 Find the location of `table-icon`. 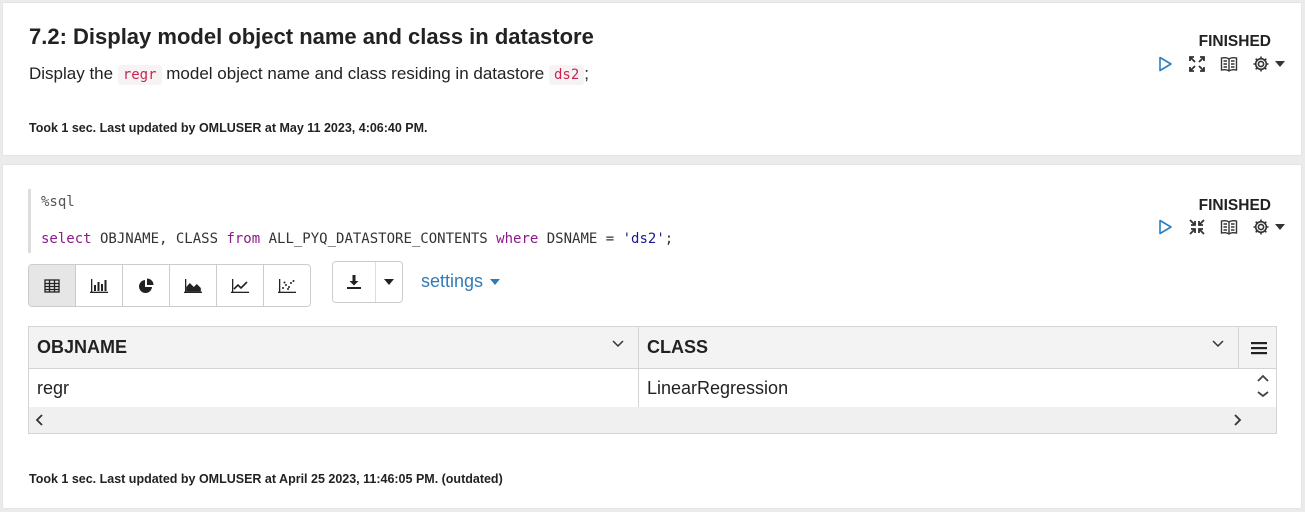

table-icon is located at coordinates (52, 285).